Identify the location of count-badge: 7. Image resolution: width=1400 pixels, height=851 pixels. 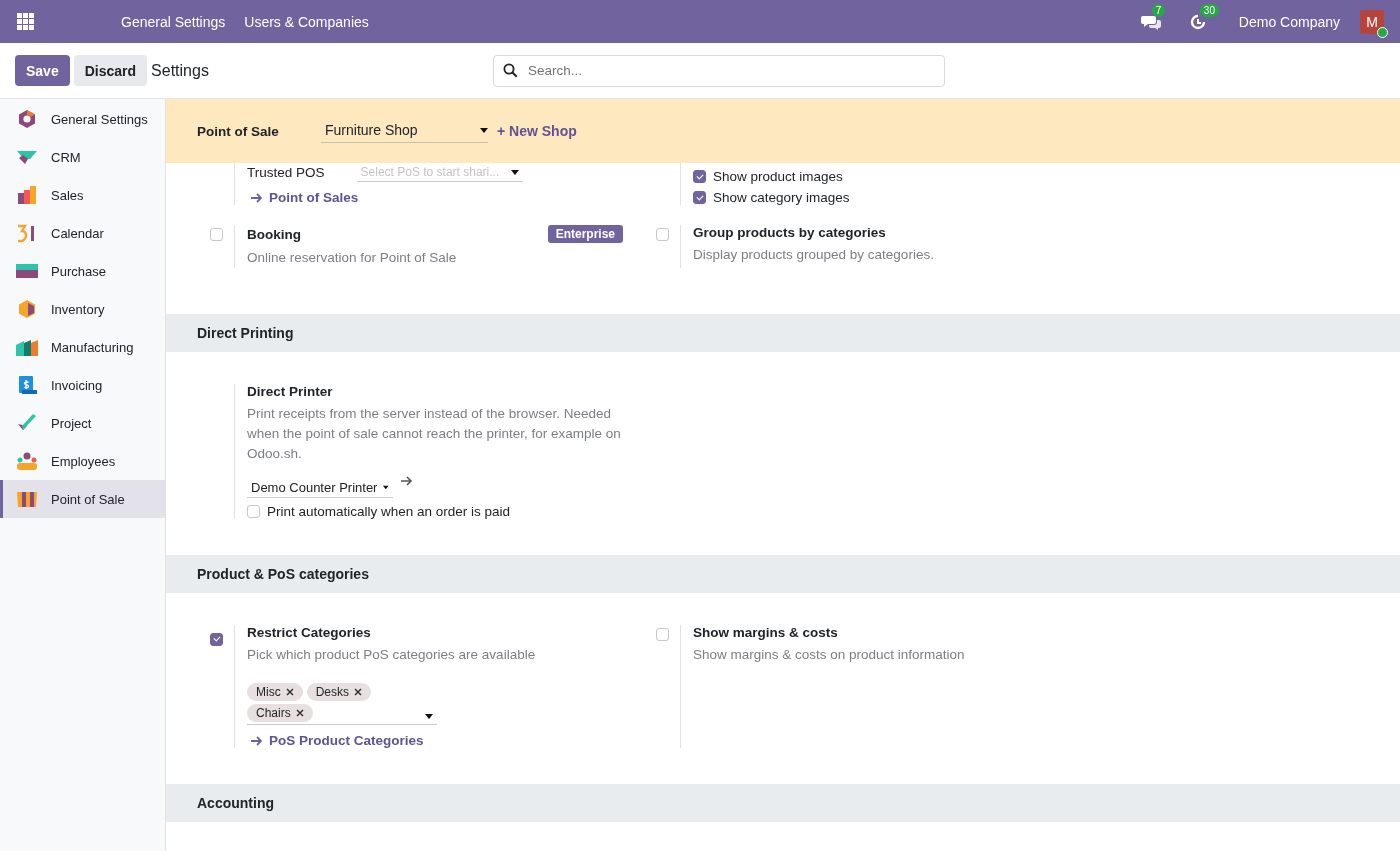
(1158, 10).